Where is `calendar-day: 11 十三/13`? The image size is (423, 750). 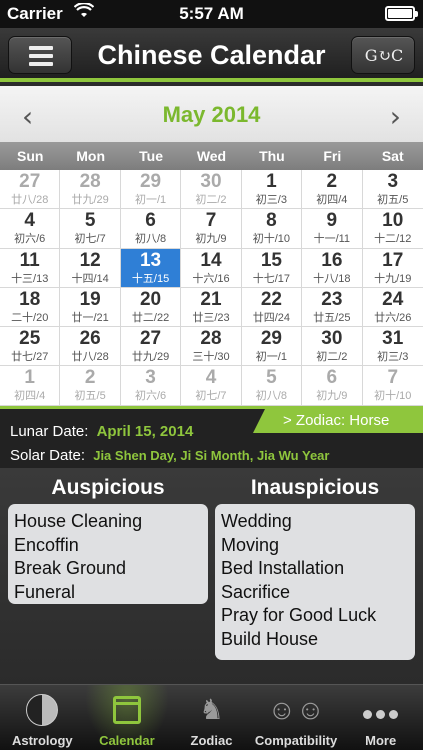
calendar-day: 11 十三/13 is located at coordinates (30, 267).